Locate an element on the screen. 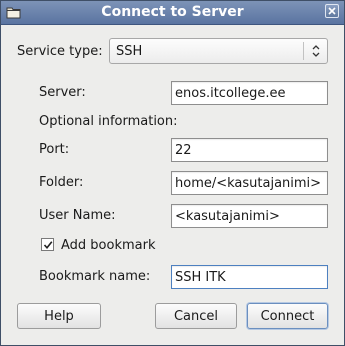 This screenshot has width=345, height=346. server-label: Server: is located at coordinates (62, 92).